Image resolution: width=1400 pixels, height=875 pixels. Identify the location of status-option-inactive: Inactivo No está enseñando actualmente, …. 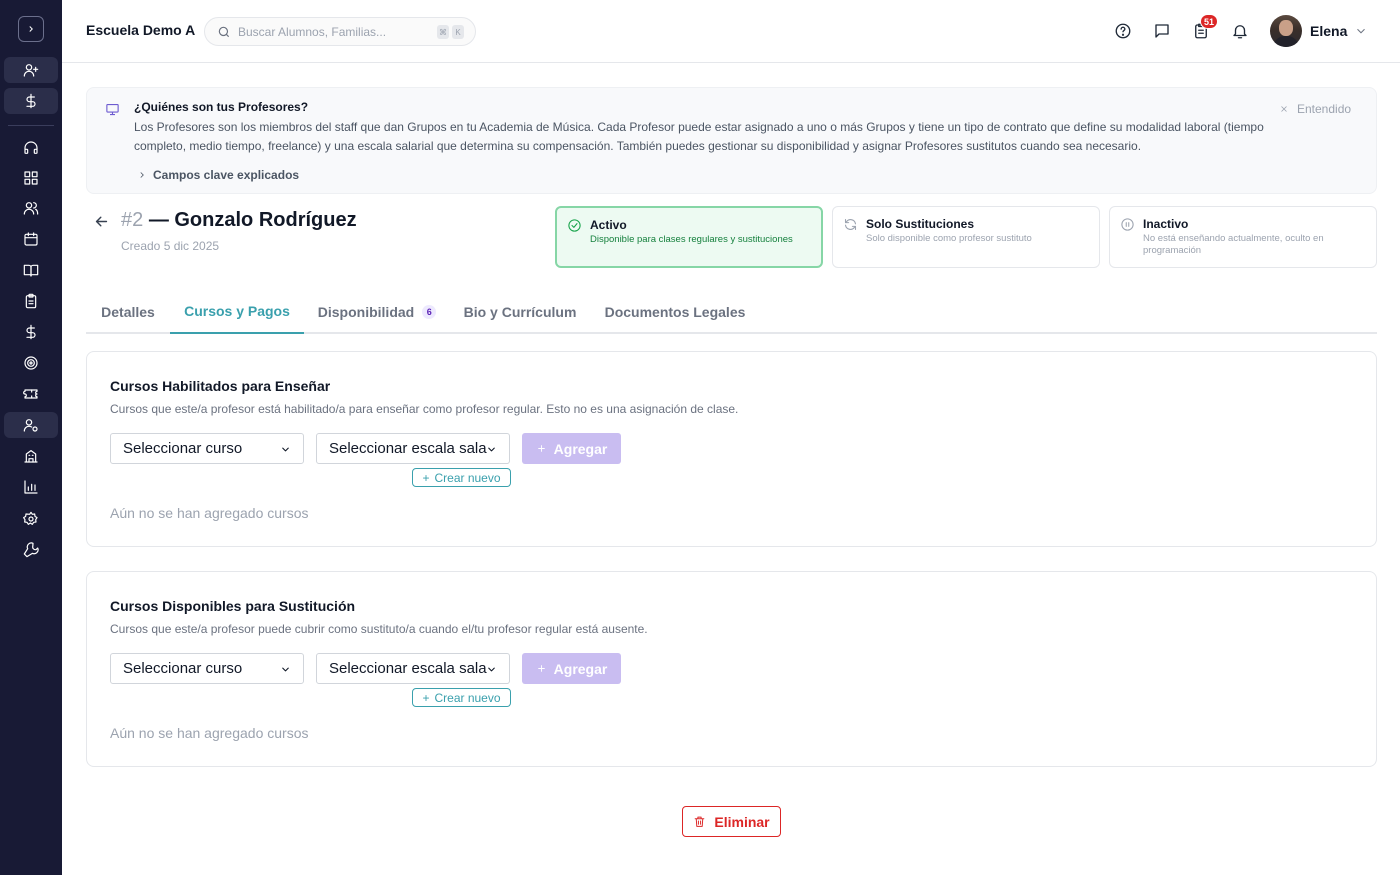
(1243, 237).